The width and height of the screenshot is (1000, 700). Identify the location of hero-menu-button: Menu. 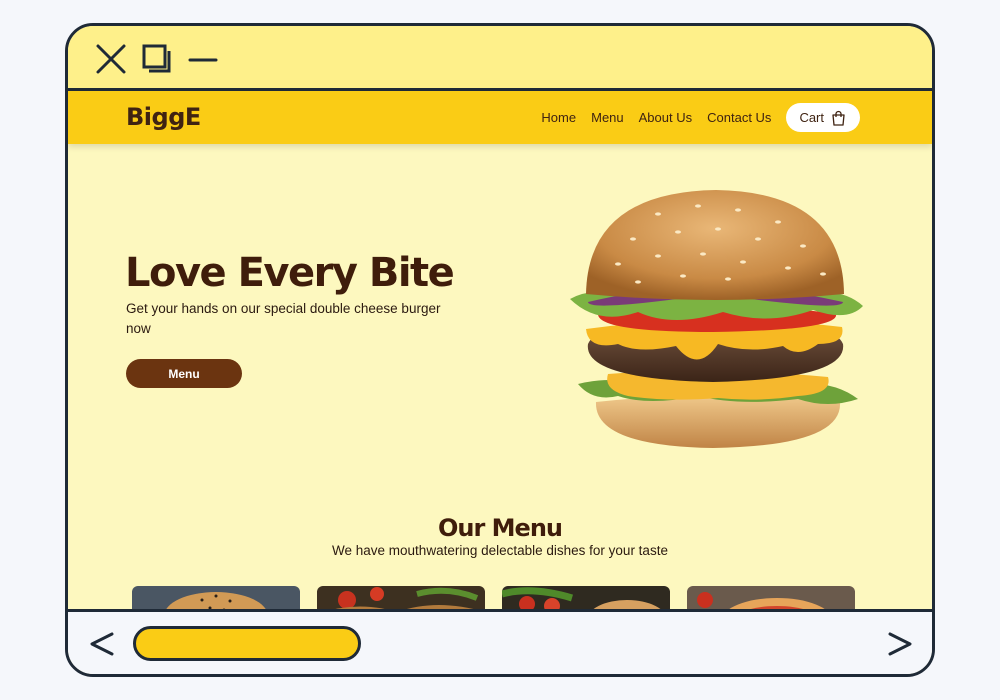
(184, 373).